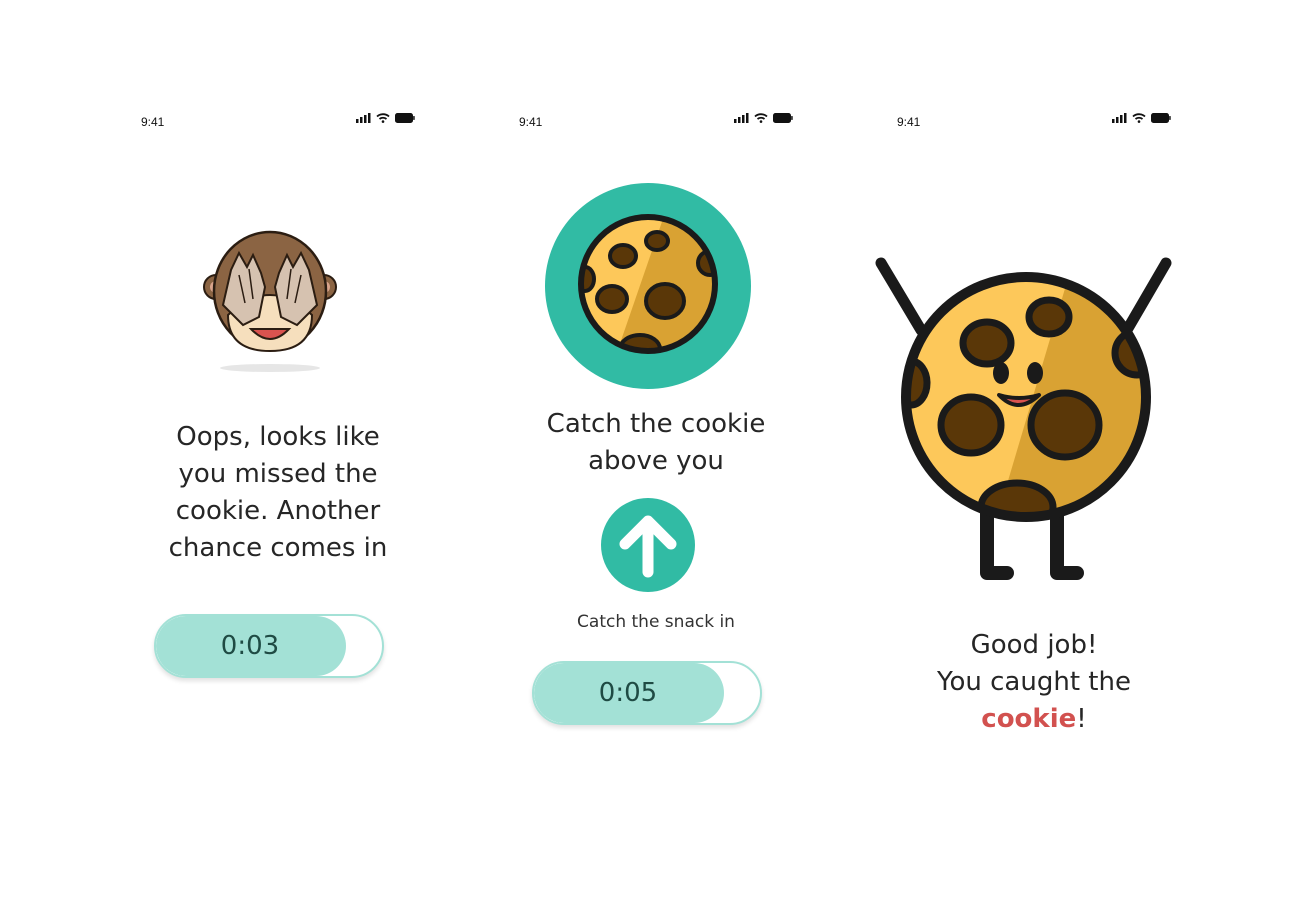 The height and width of the screenshot is (911, 1295). What do you see at coordinates (1081, 719) in the screenshot?
I see `highlight-suffix: !` at bounding box center [1081, 719].